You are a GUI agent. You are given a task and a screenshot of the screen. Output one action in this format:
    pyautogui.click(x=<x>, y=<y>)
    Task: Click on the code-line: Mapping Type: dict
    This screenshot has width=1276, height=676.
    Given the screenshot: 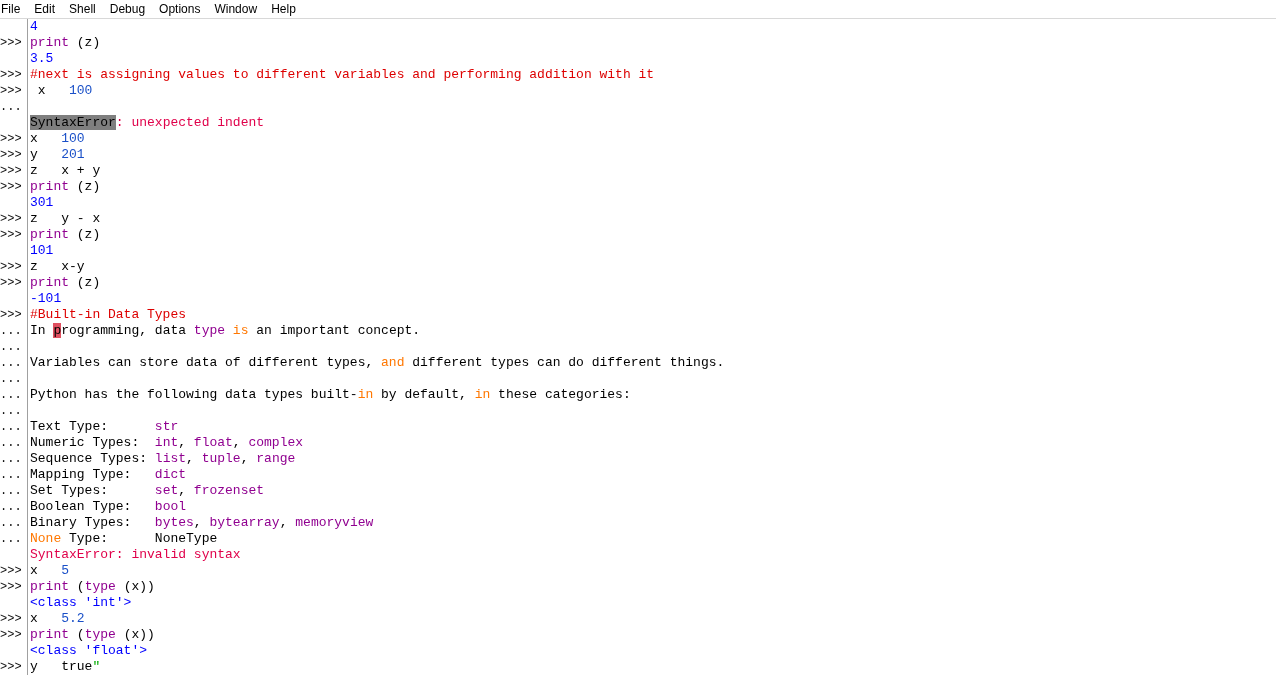 What is the action you would take?
    pyautogui.click(x=108, y=475)
    